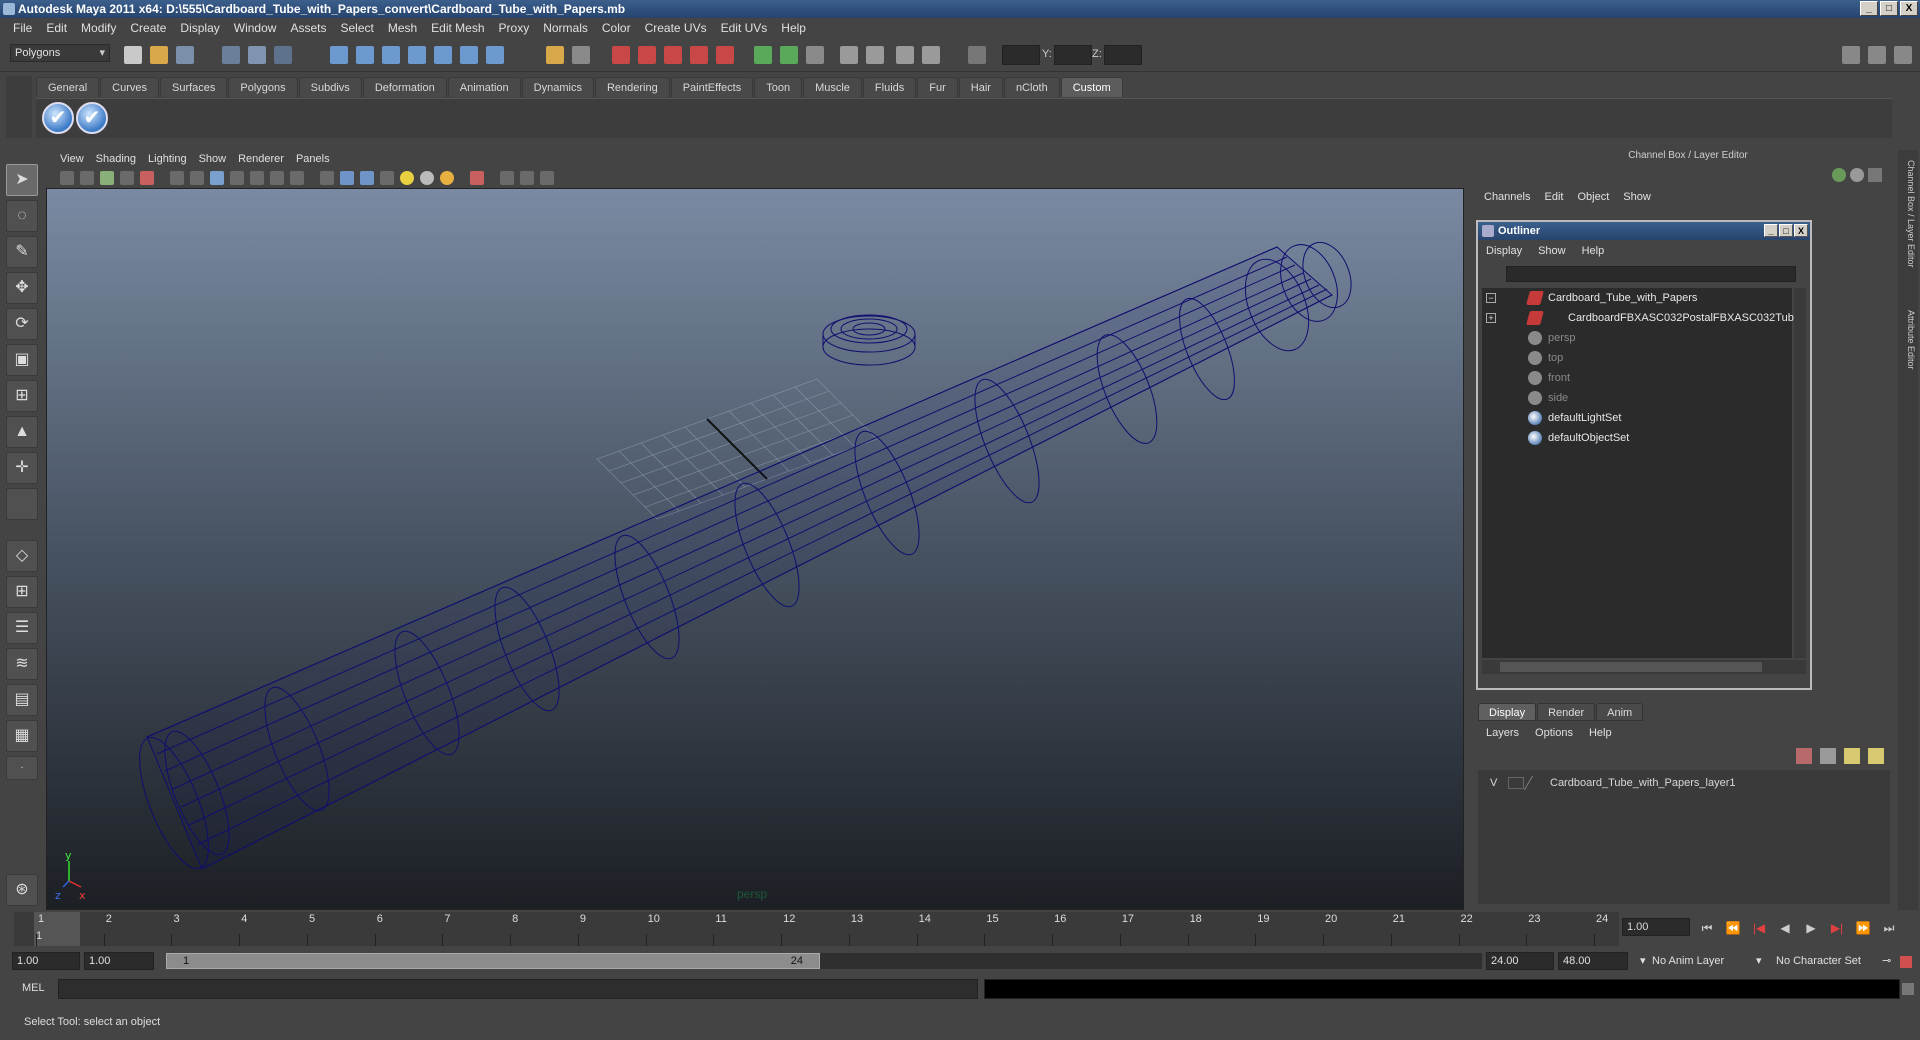 This screenshot has width=1920, height=1040. I want to click on wireframe-shading-icon, so click(327, 178).